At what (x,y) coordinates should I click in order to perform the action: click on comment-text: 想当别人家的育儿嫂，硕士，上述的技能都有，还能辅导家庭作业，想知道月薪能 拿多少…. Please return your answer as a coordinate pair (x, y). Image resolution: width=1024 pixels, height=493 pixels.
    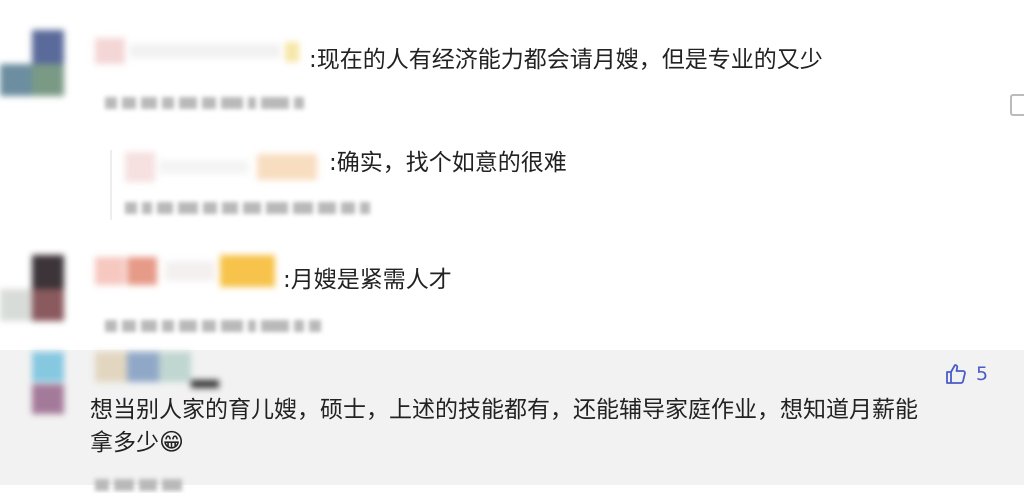
    Looking at the image, I should click on (504, 426).